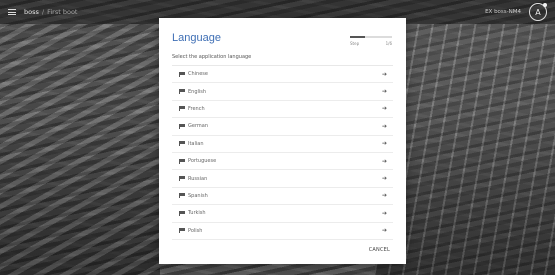 This screenshot has width=555, height=275. Describe the element at coordinates (282, 92) in the screenshot. I see `language-item: English ➔` at that location.